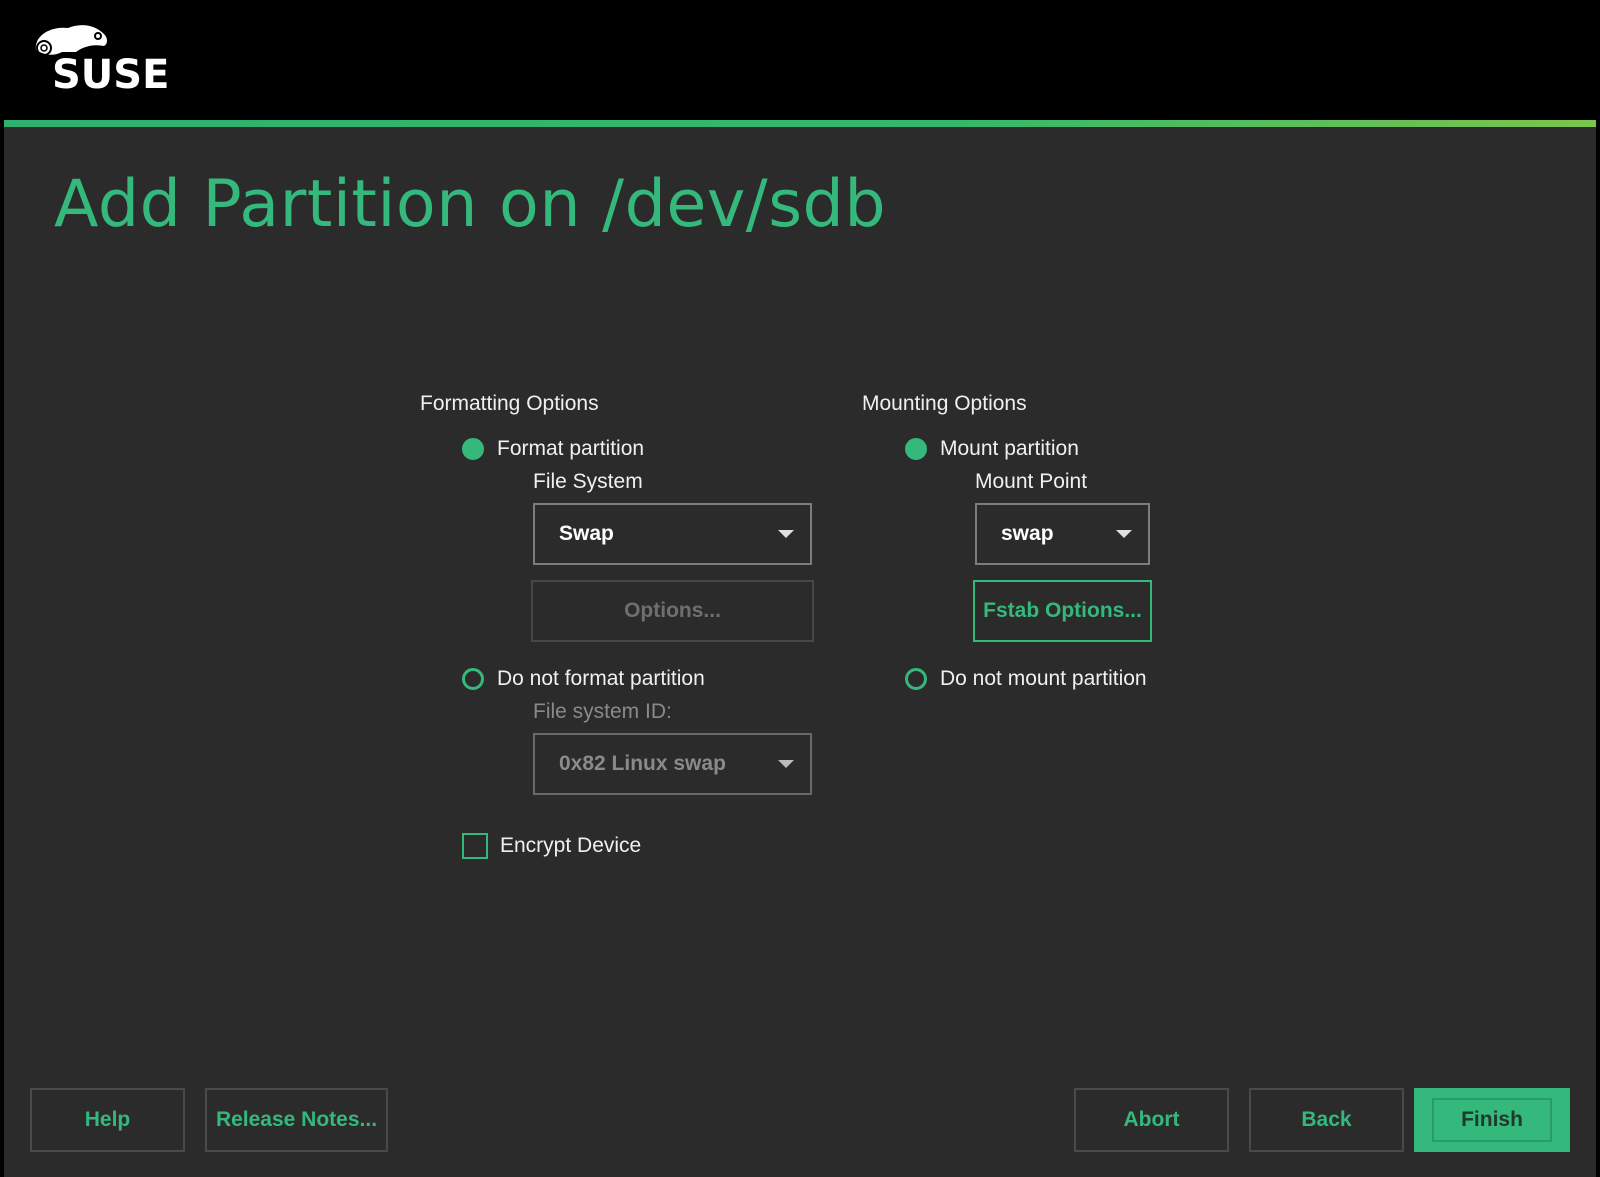 The width and height of the screenshot is (1600, 1177). I want to click on do-not-format-radio: Do not format partition, so click(583, 679).